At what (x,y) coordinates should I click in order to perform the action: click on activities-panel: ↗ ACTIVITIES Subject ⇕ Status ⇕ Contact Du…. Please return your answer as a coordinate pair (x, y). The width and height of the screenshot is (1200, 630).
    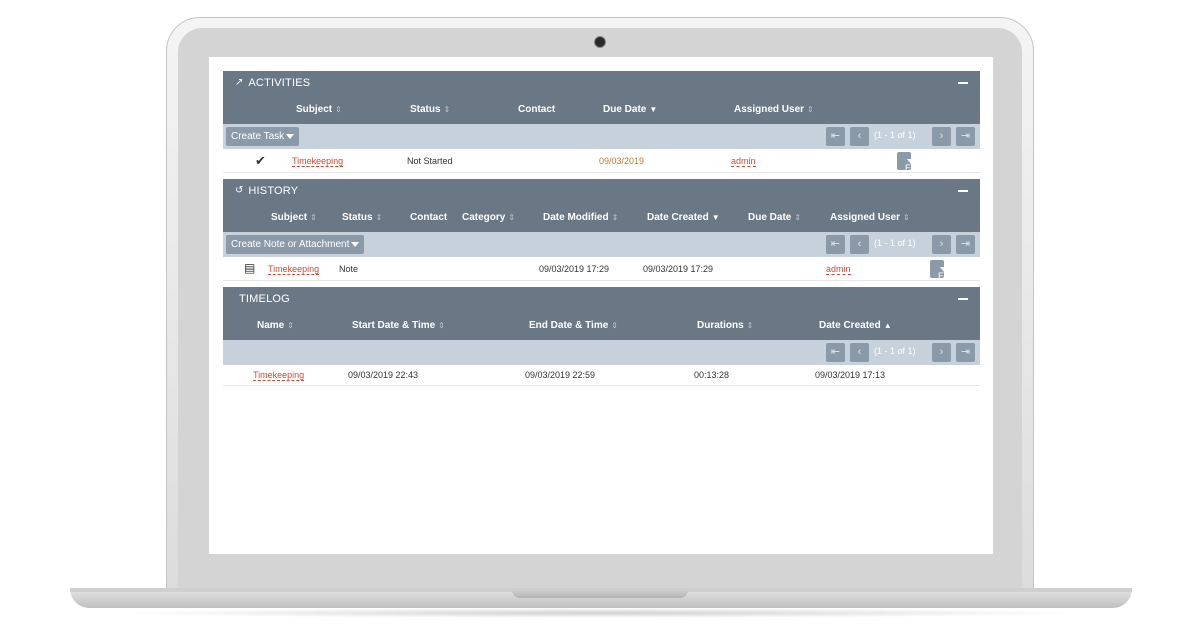
    Looking at the image, I should click on (601, 122).